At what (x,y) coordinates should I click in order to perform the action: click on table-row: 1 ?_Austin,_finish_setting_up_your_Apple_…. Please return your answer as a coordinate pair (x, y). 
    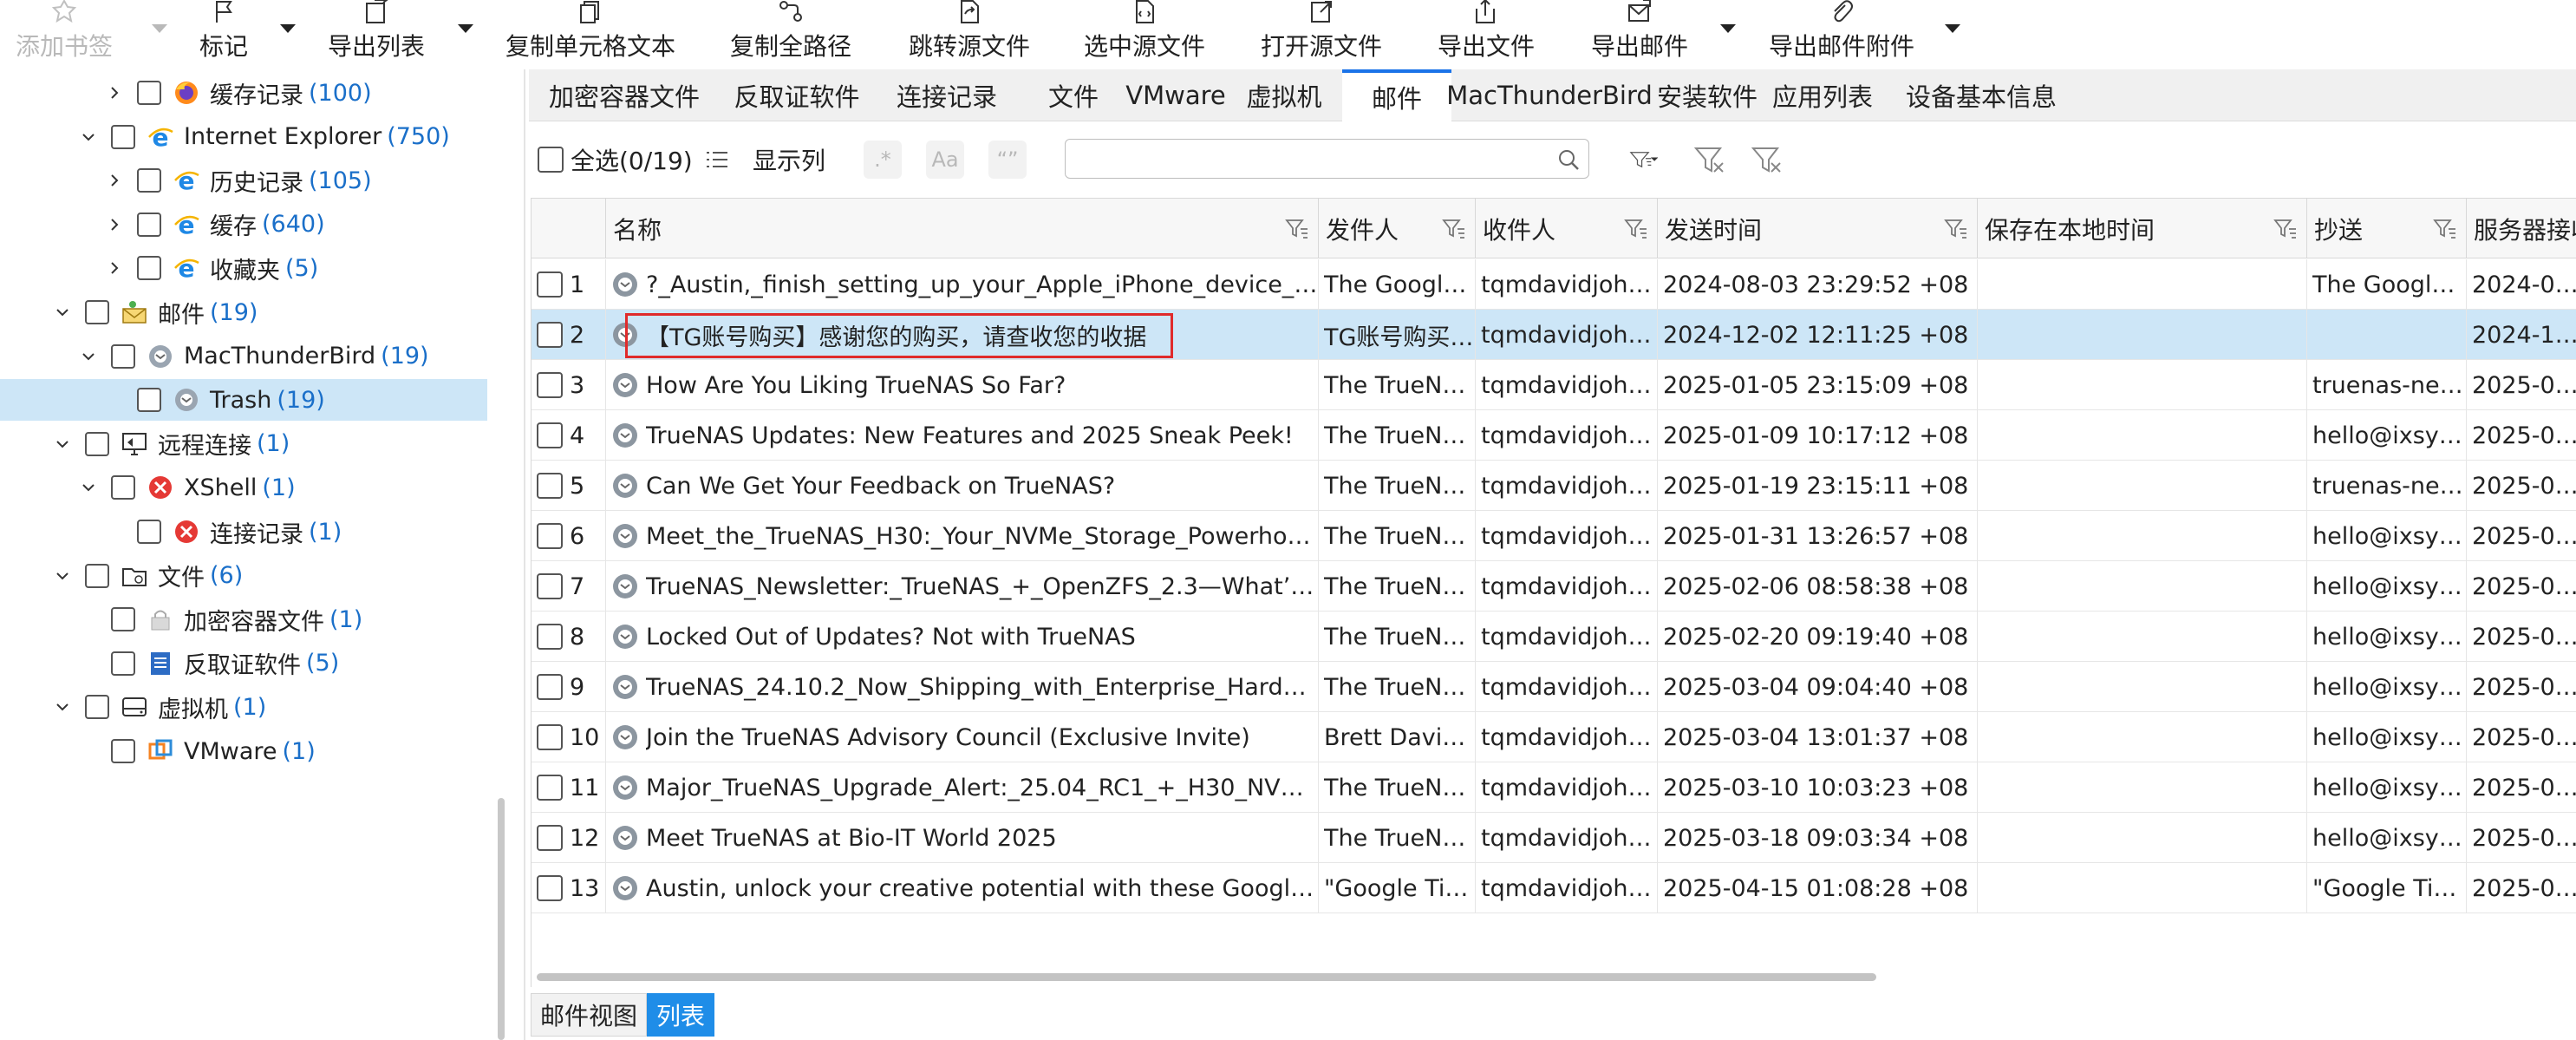
    Looking at the image, I should click on (1554, 284).